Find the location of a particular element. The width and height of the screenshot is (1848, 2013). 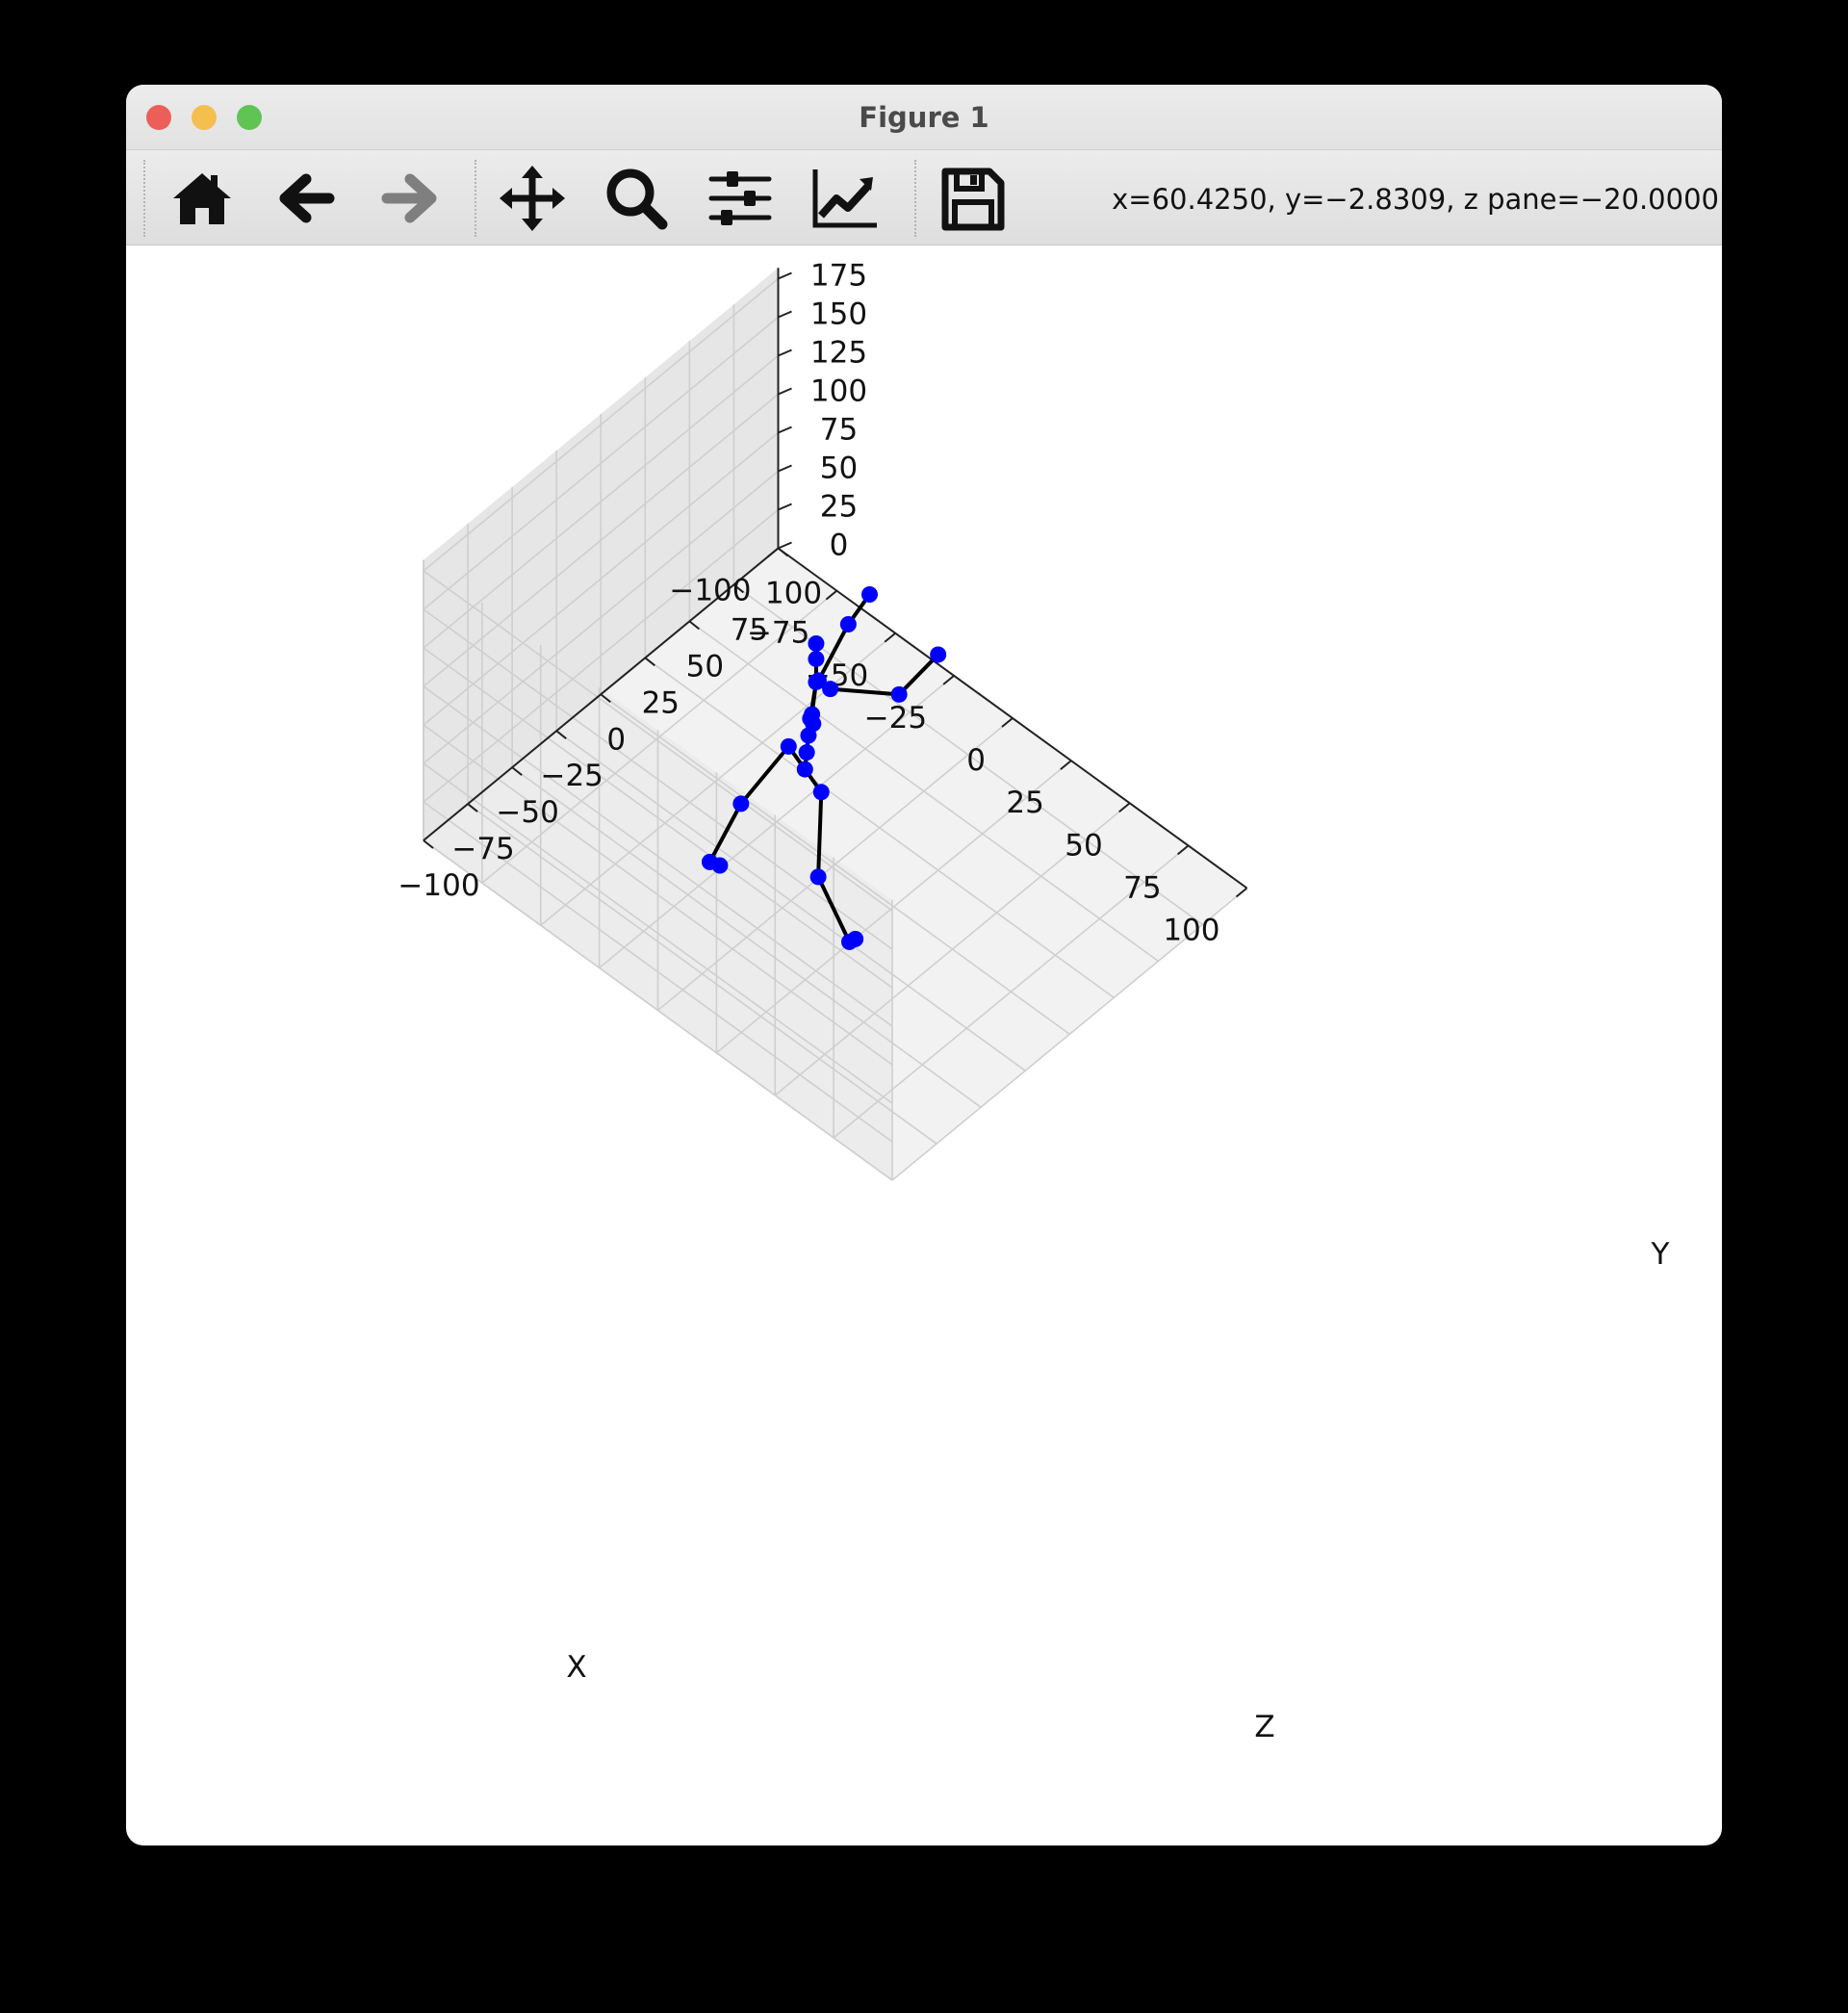

sliders-icon is located at coordinates (740, 198).